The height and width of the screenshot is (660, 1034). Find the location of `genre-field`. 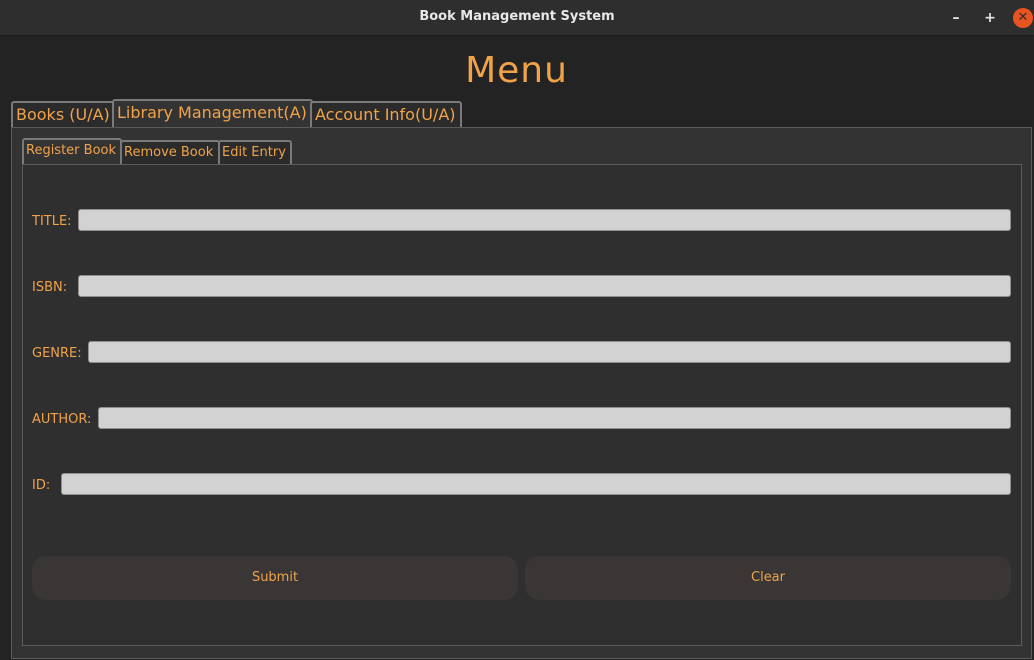

genre-field is located at coordinates (549, 352).